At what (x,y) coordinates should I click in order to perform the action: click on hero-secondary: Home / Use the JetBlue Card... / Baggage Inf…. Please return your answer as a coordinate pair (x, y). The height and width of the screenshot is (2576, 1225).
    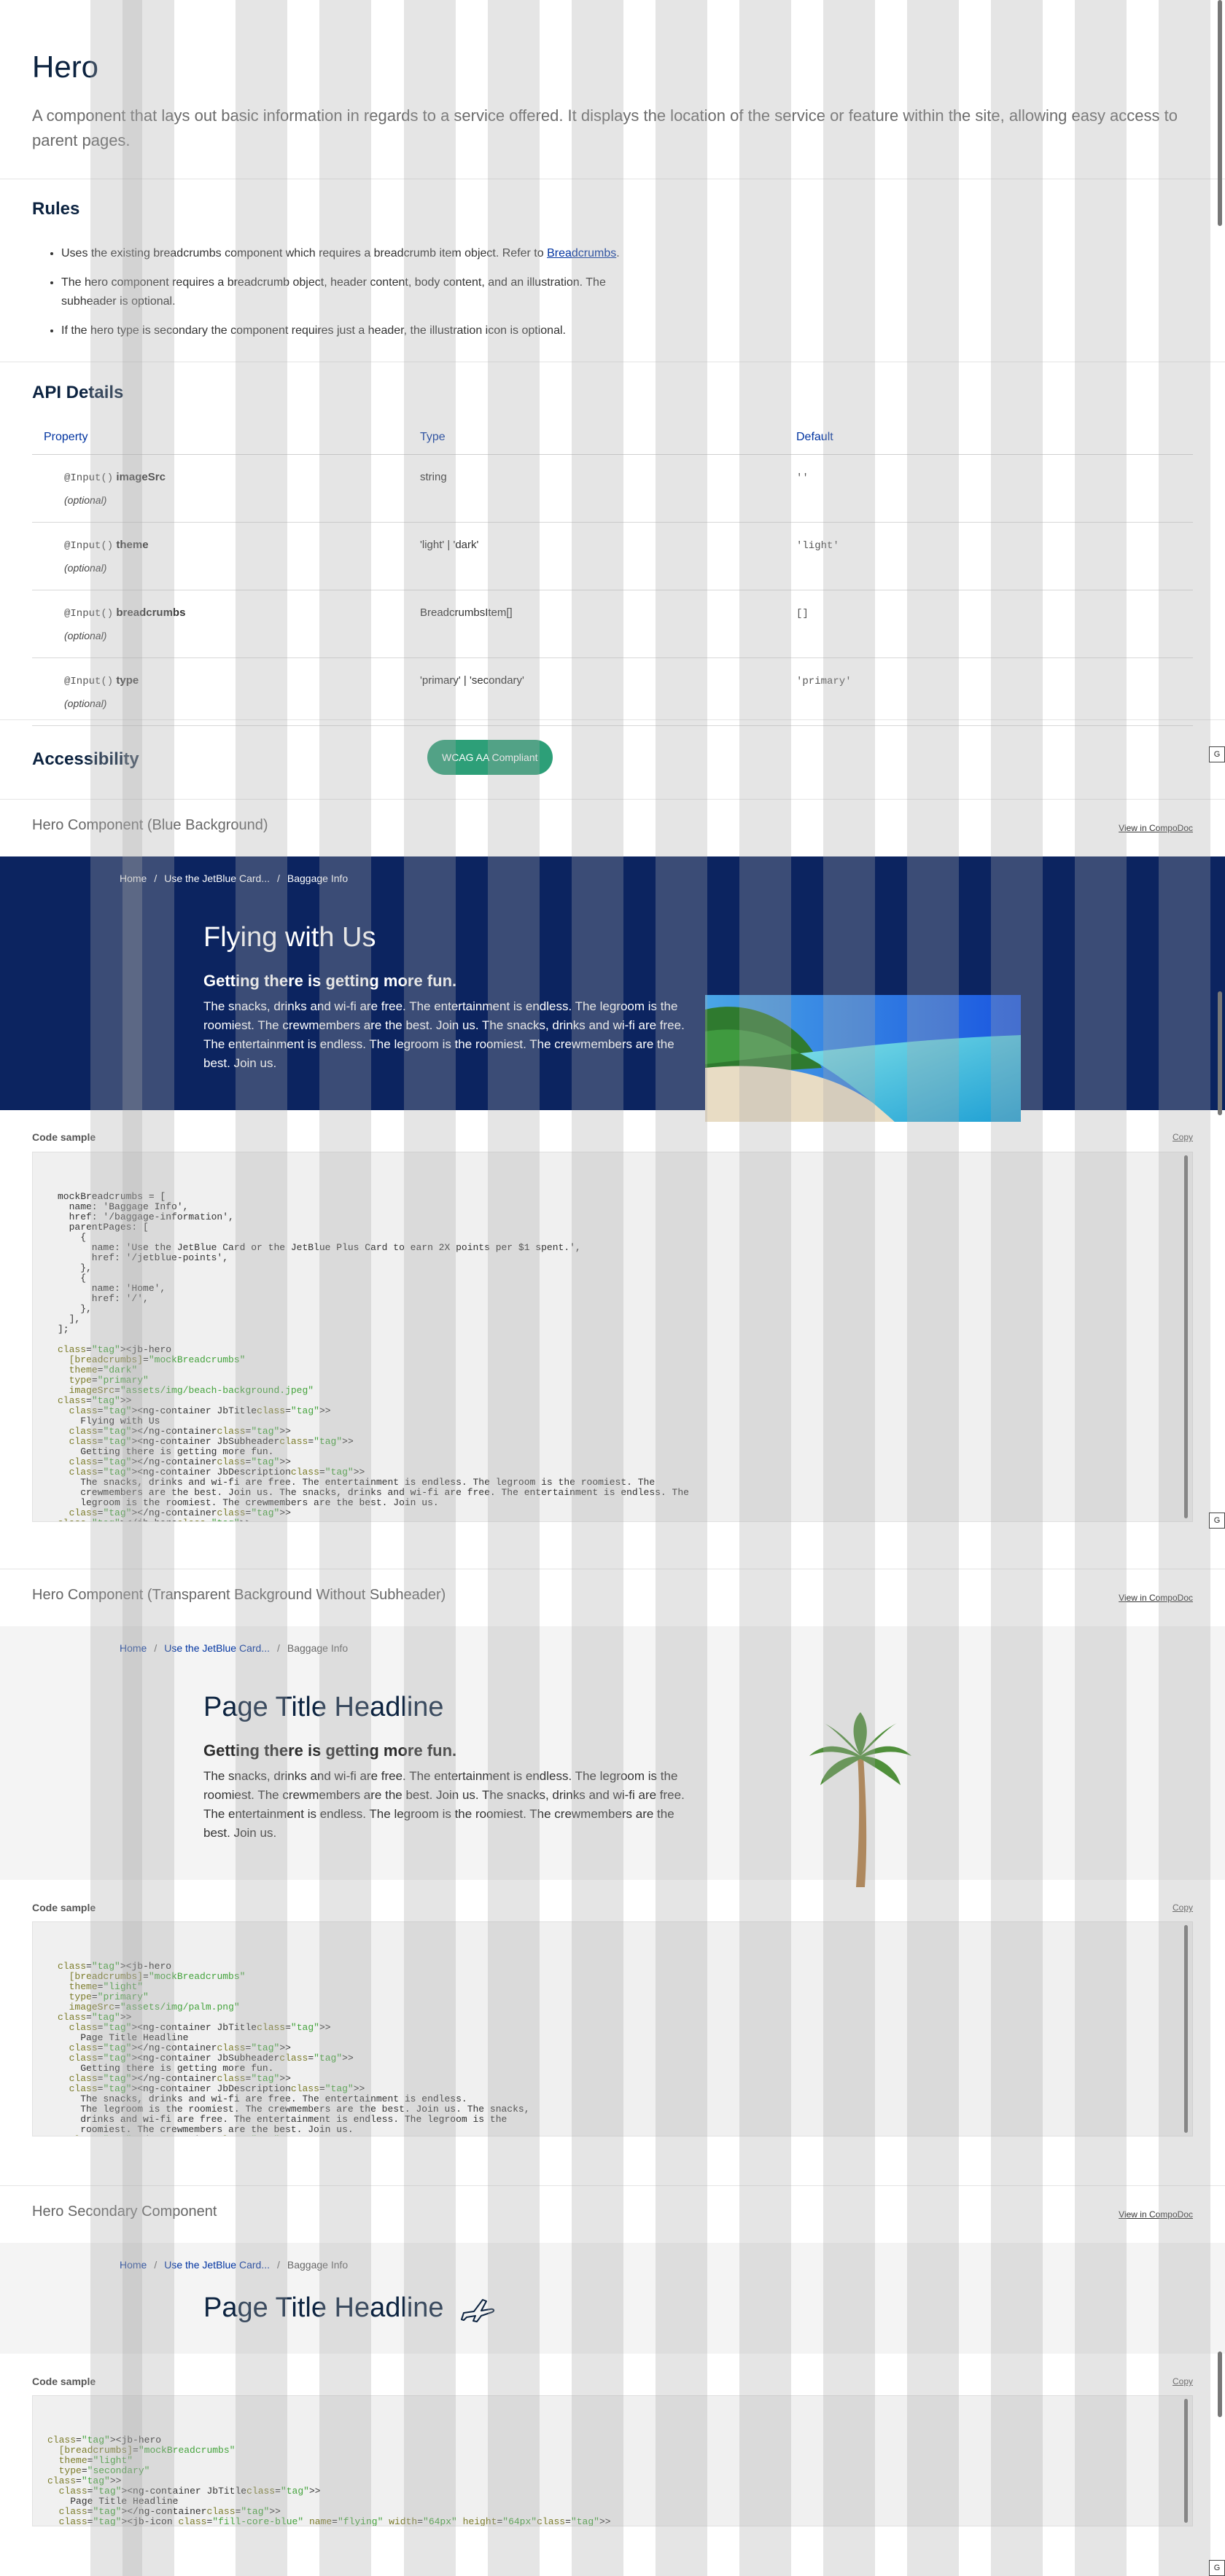
    Looking at the image, I should click on (612, 2298).